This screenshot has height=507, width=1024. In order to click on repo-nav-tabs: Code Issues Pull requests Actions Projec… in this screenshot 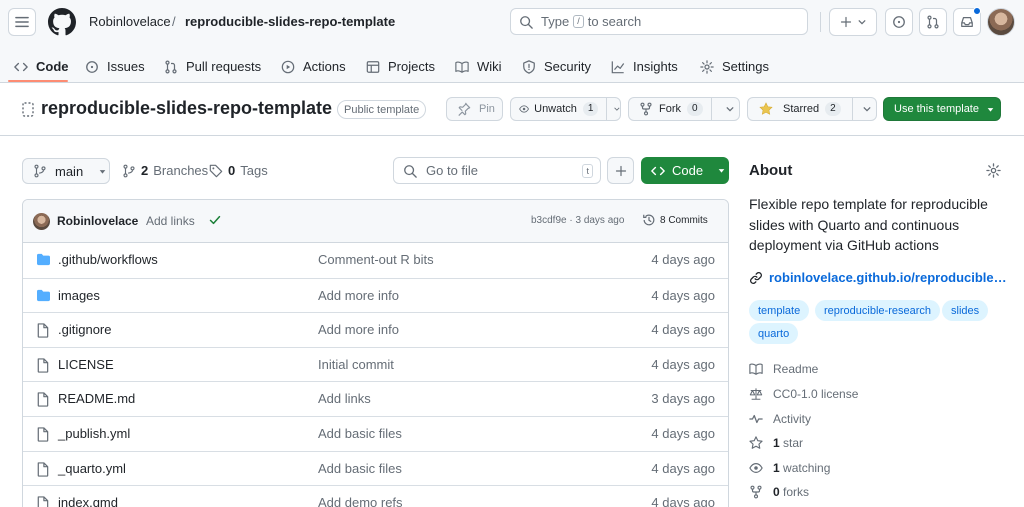, I will do `click(512, 66)`.